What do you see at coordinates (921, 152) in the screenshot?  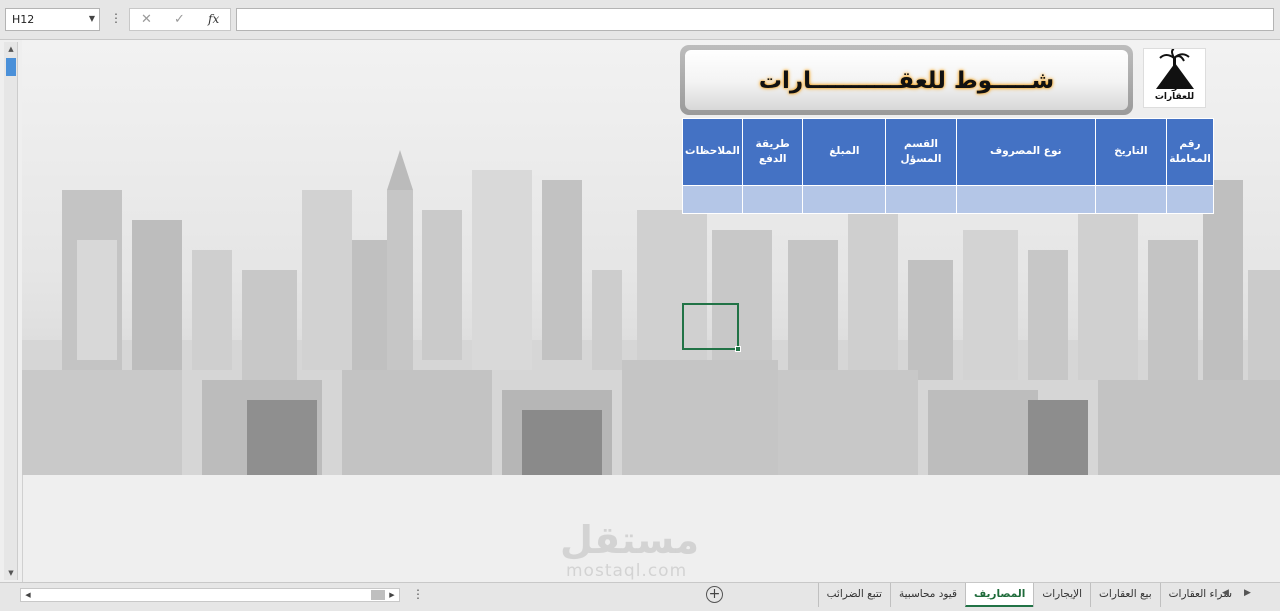 I see `column-header-department: القسم المسؤل` at bounding box center [921, 152].